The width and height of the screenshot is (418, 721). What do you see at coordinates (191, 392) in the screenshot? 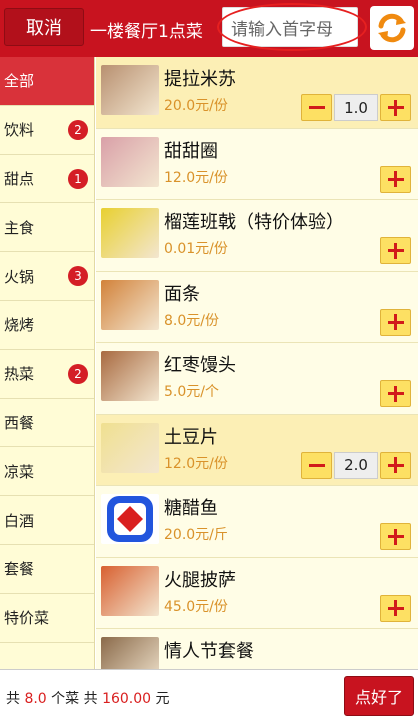
I see `dish-price: 5.0元/个` at bounding box center [191, 392].